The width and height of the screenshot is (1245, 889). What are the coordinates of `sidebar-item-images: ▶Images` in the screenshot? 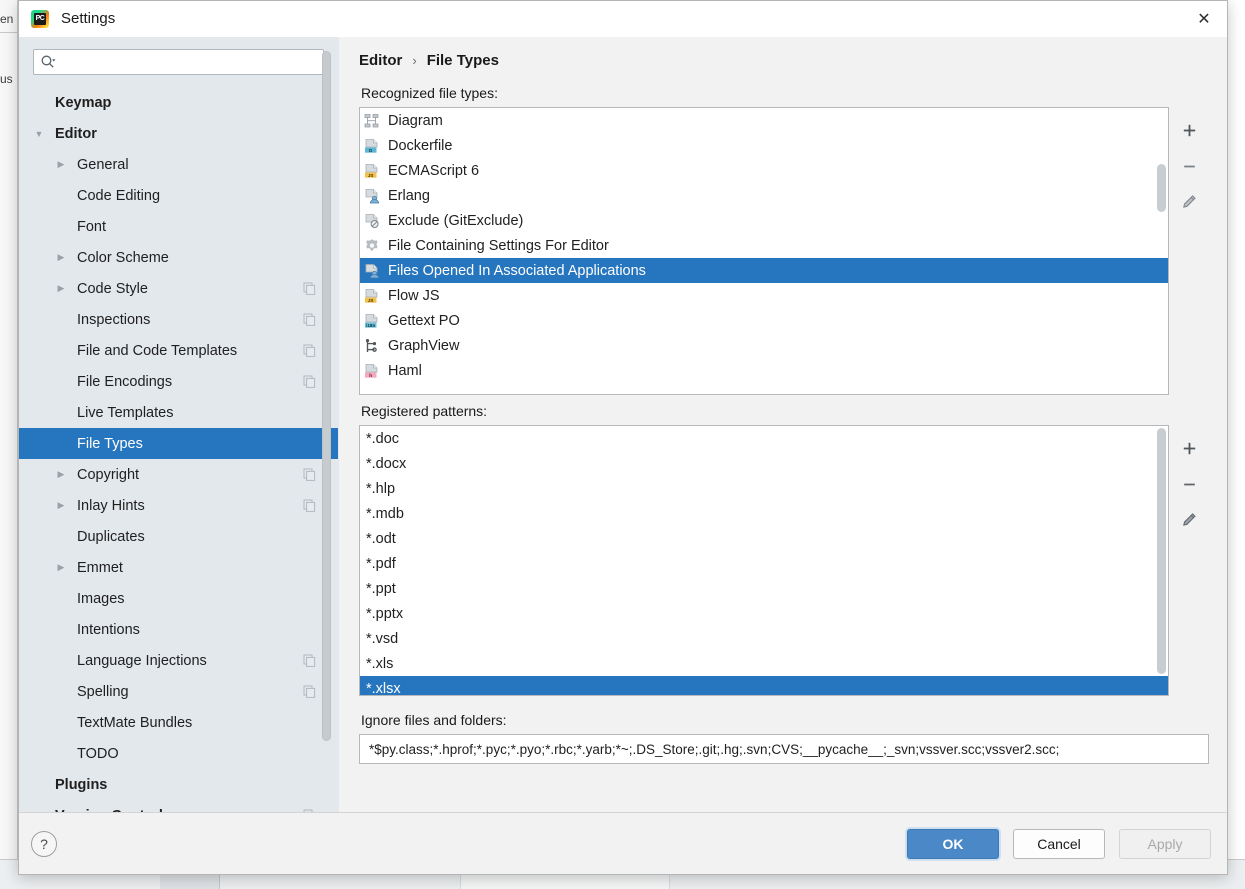 It's located at (178, 598).